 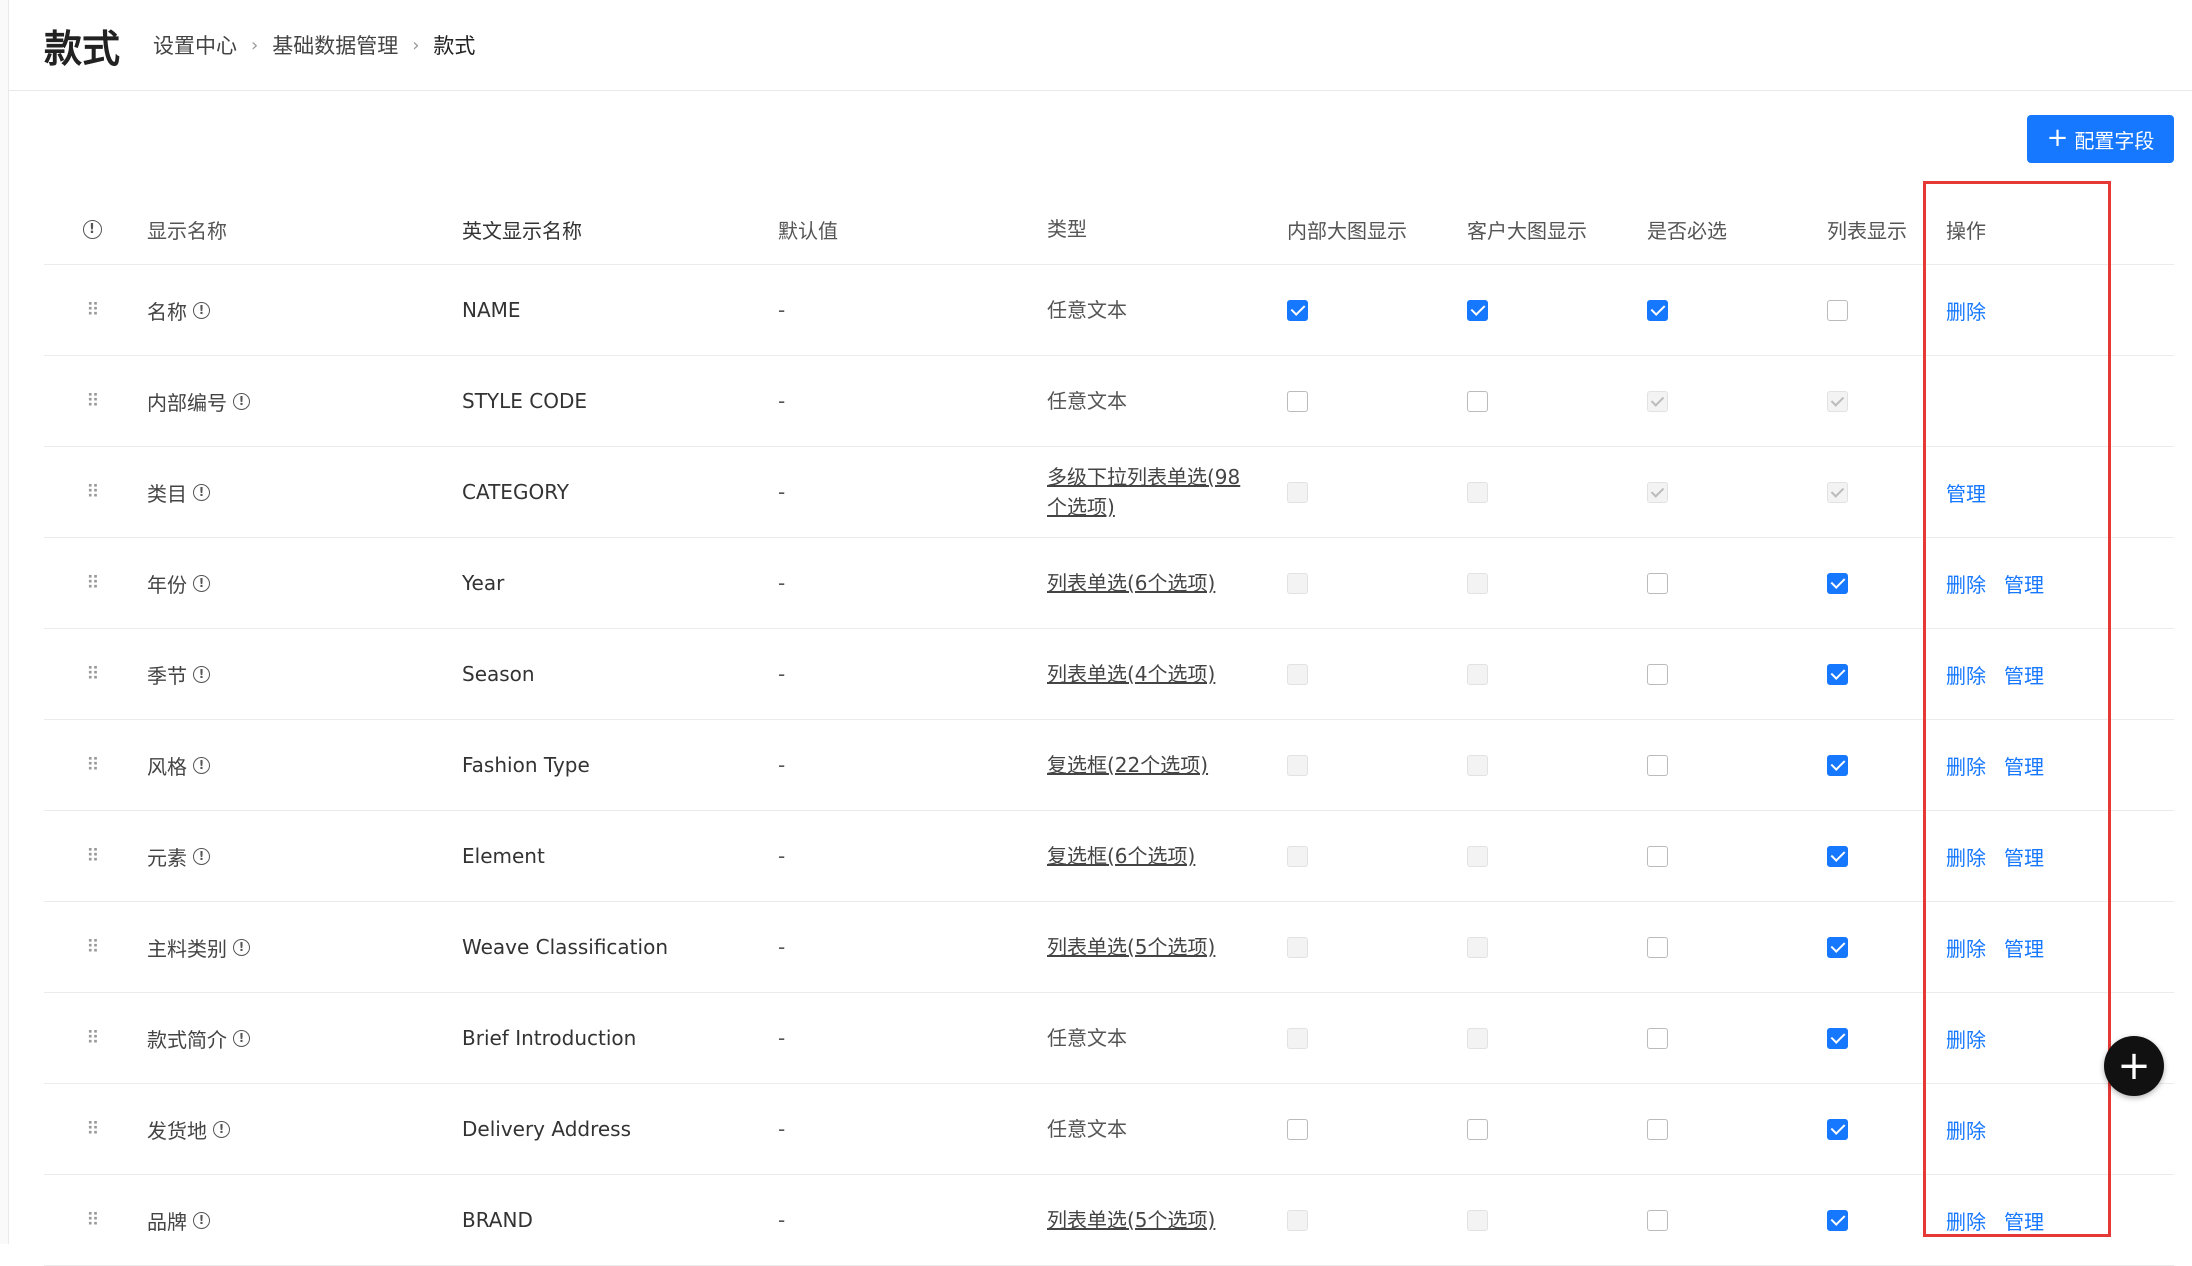 What do you see at coordinates (187, 230) in the screenshot?
I see `header-name: 显示名称` at bounding box center [187, 230].